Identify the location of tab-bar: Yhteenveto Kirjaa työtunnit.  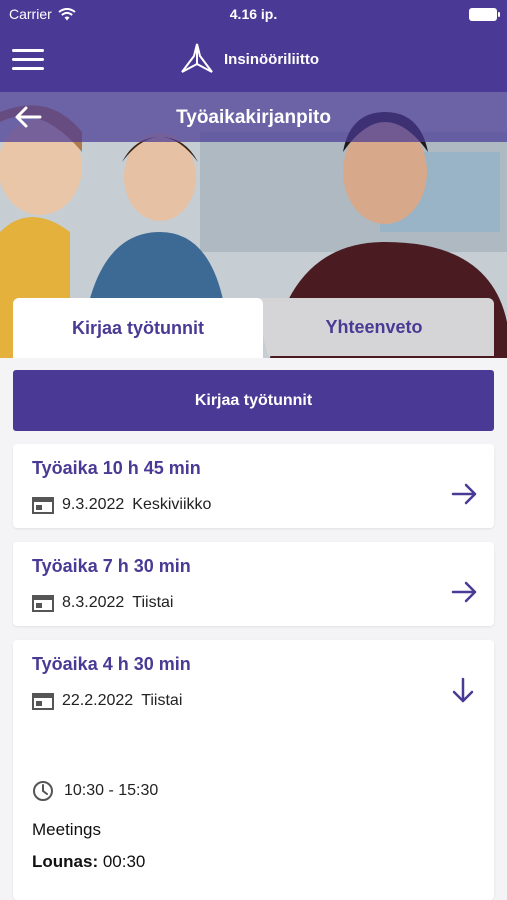
(253, 328).